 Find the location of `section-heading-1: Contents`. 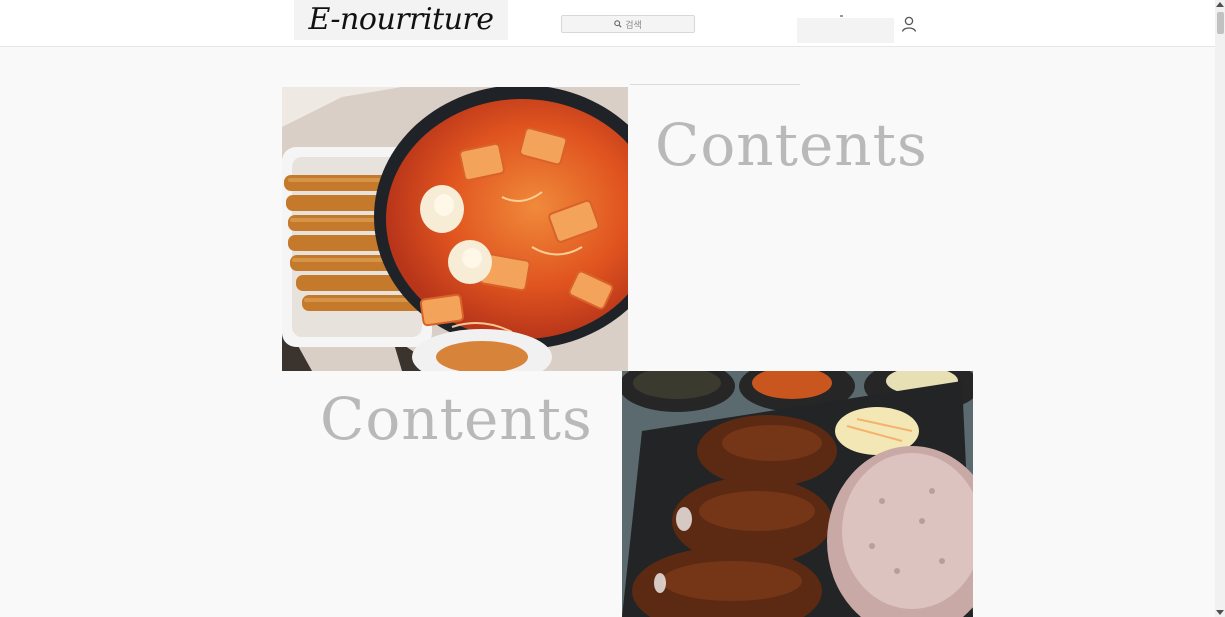

section-heading-1: Contents is located at coordinates (791, 145).